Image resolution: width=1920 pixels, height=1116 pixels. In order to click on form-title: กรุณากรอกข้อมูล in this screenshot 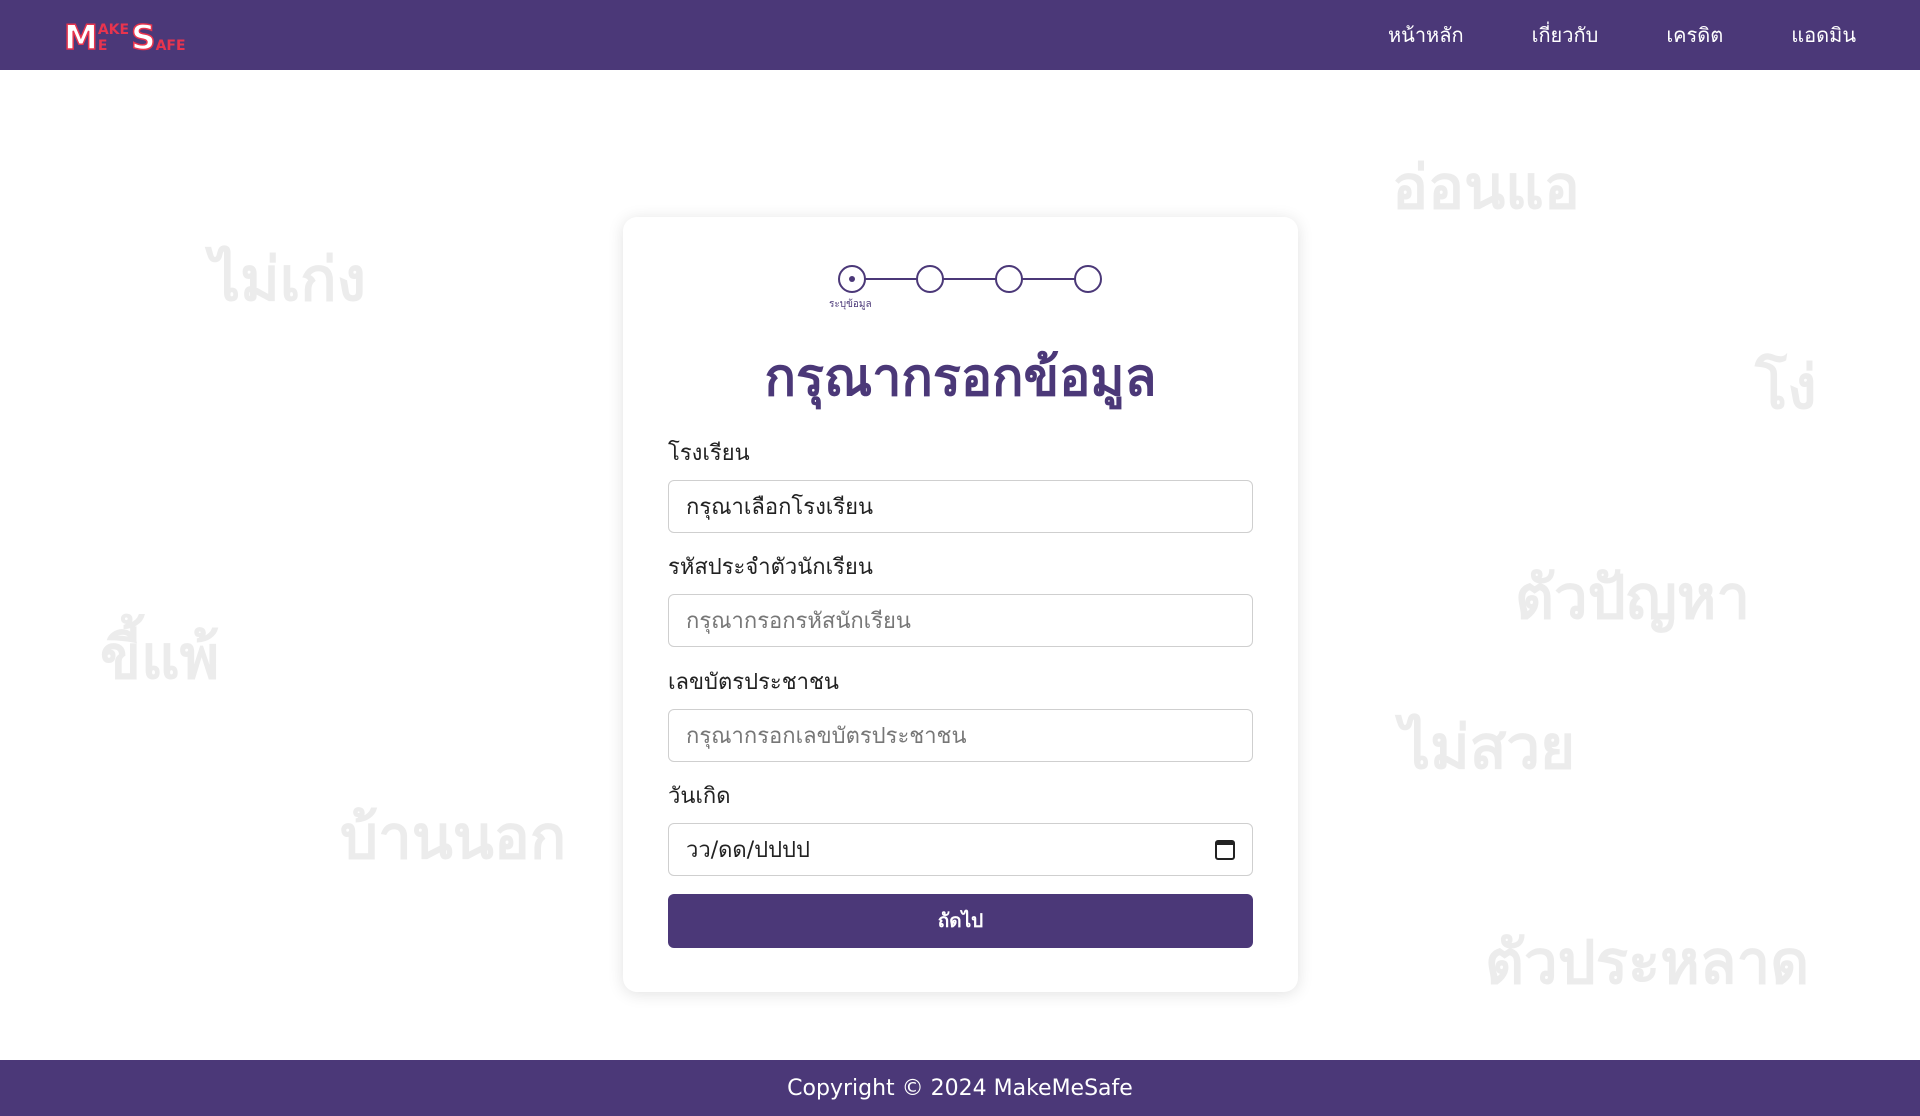, I will do `click(960, 378)`.